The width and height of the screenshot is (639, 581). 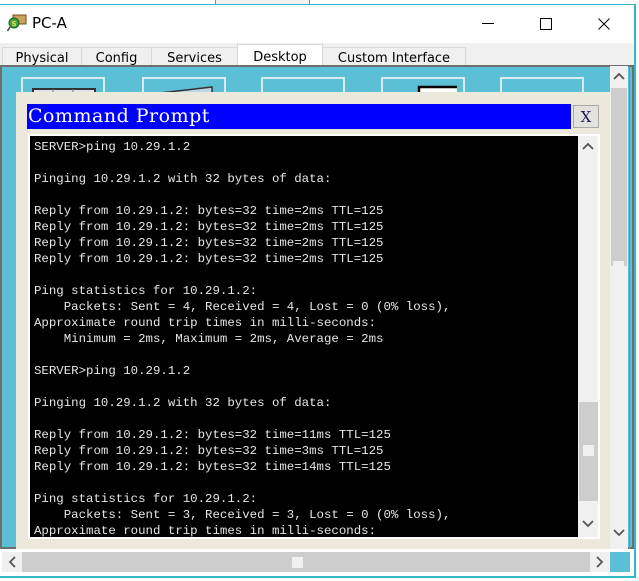 What do you see at coordinates (316, 562) in the screenshot?
I see `outer-horizontal-scrollbar` at bounding box center [316, 562].